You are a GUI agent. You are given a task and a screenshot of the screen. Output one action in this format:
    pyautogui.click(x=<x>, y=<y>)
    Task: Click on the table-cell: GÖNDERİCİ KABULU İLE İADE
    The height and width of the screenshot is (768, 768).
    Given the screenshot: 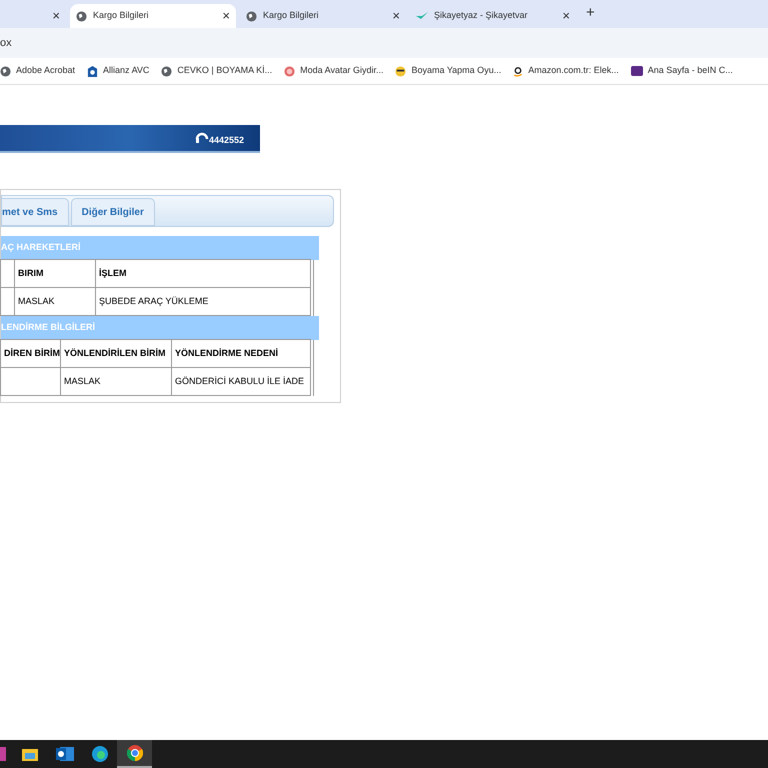 What is the action you would take?
    pyautogui.click(x=241, y=381)
    